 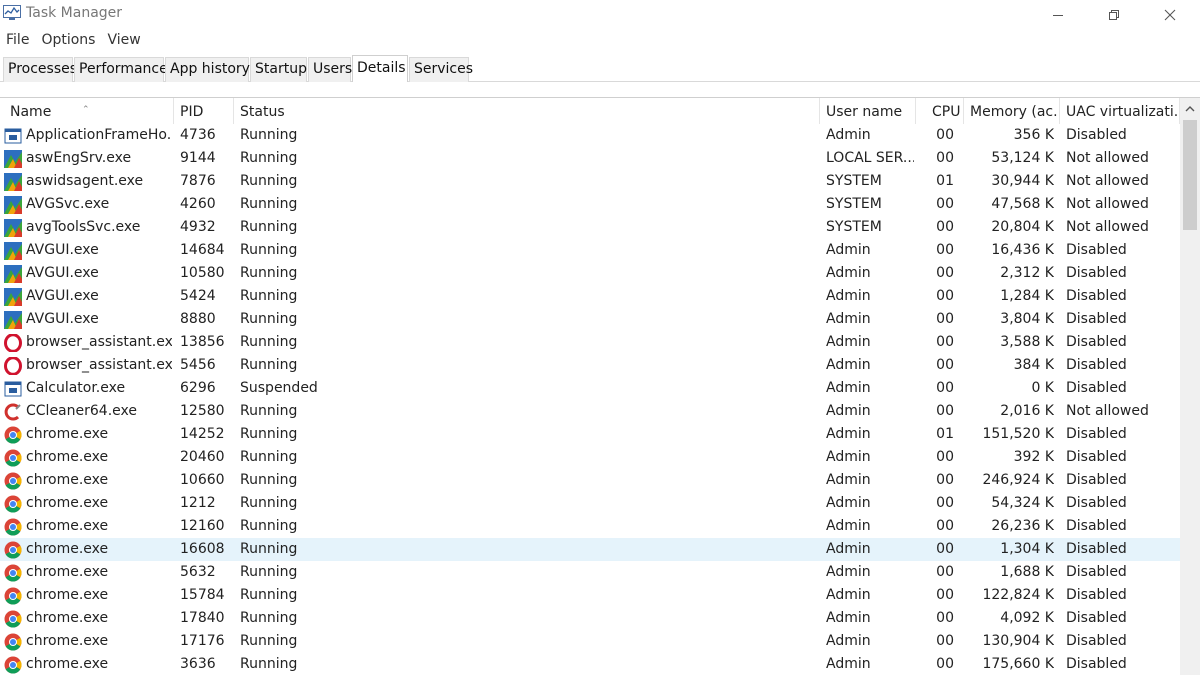 What do you see at coordinates (206, 641) in the screenshot?
I see `process-pid: 17176` at bounding box center [206, 641].